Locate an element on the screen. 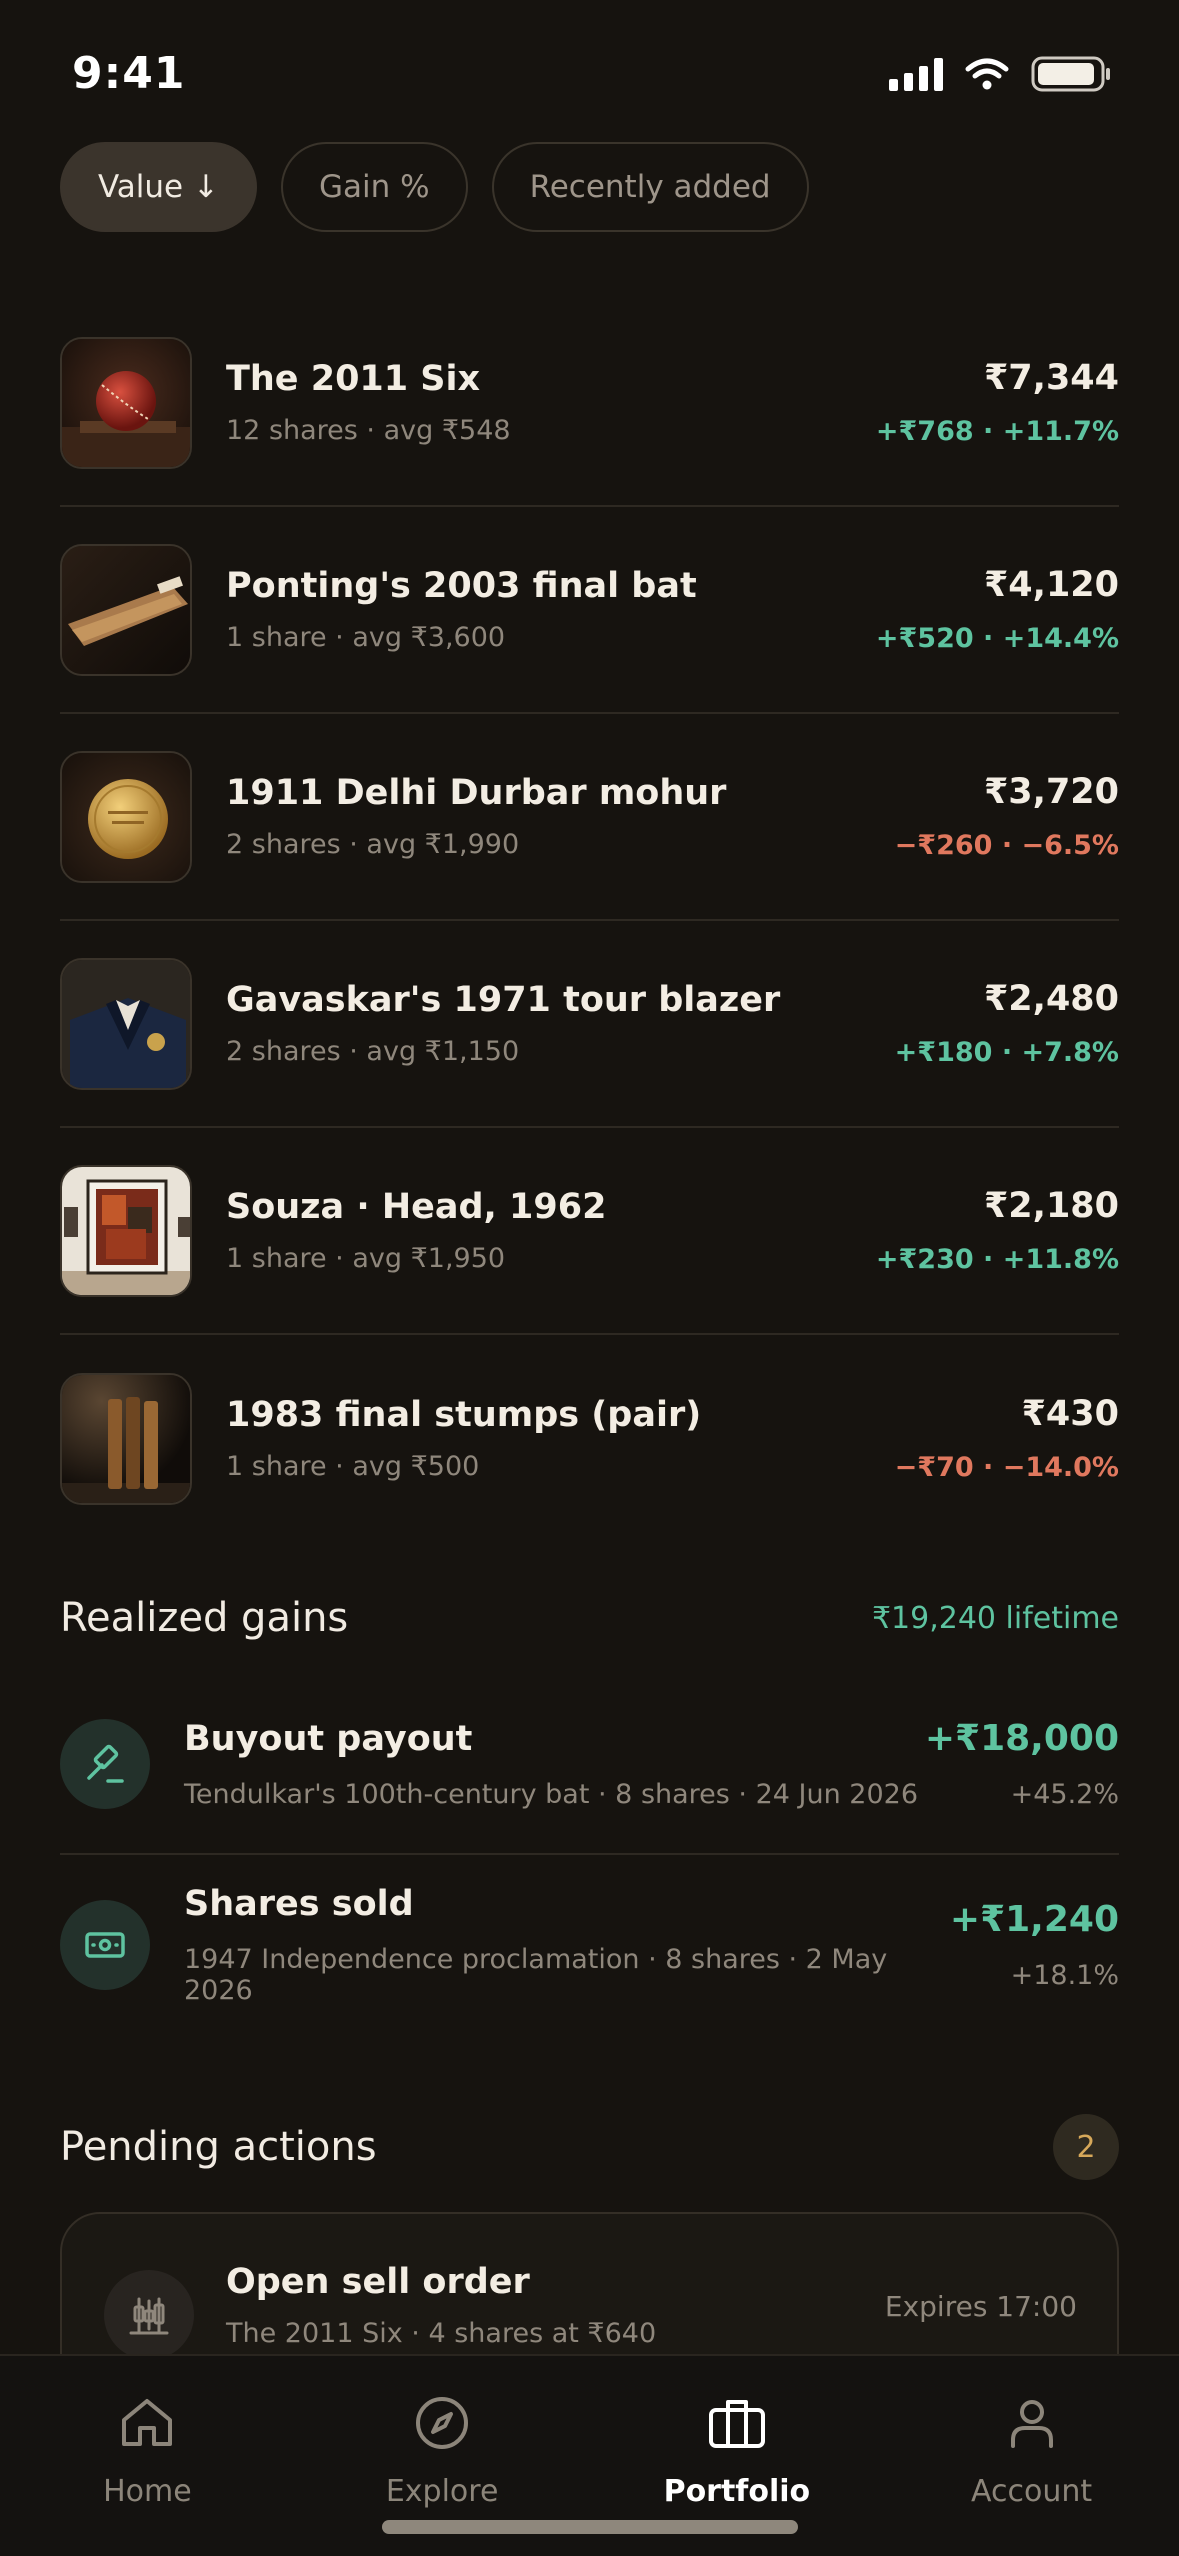 The image size is (1179, 2556). holding-values: ₹2,180 +₹230 · +11.8% is located at coordinates (997, 1230).